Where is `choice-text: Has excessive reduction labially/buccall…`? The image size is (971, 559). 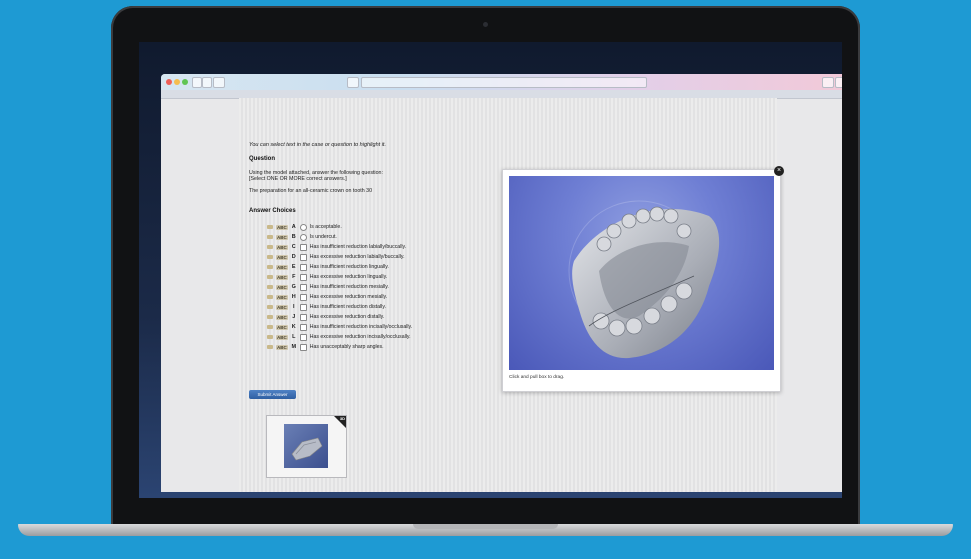 choice-text: Has excessive reduction labially/buccall… is located at coordinates (357, 257).